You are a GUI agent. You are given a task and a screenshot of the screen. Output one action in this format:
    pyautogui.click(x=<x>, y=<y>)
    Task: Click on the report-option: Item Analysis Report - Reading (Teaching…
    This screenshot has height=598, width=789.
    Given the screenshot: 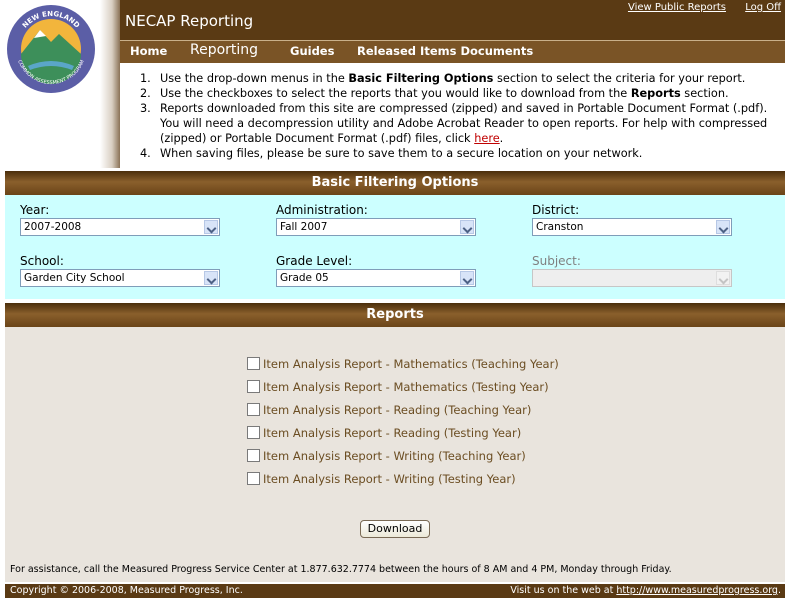 What is the action you would take?
    pyautogui.click(x=389, y=410)
    